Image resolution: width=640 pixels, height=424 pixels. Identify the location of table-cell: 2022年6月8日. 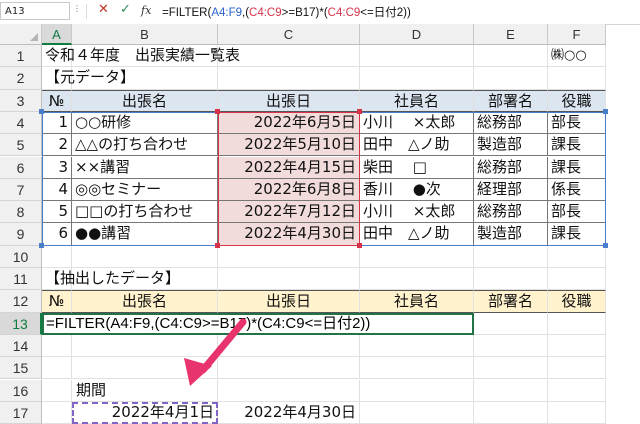
(289, 190).